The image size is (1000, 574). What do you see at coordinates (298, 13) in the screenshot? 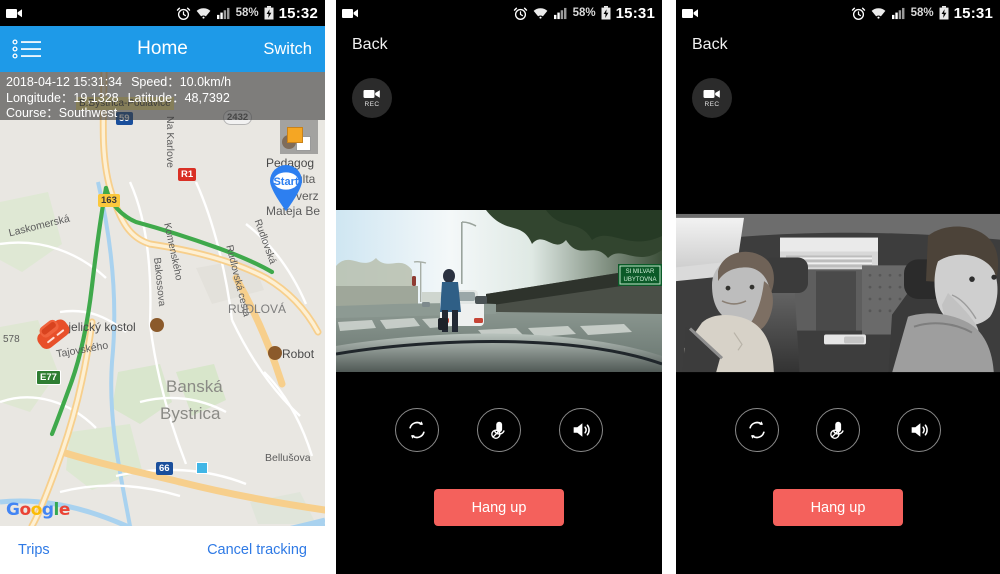
I see `status-time-label: 15:32` at bounding box center [298, 13].